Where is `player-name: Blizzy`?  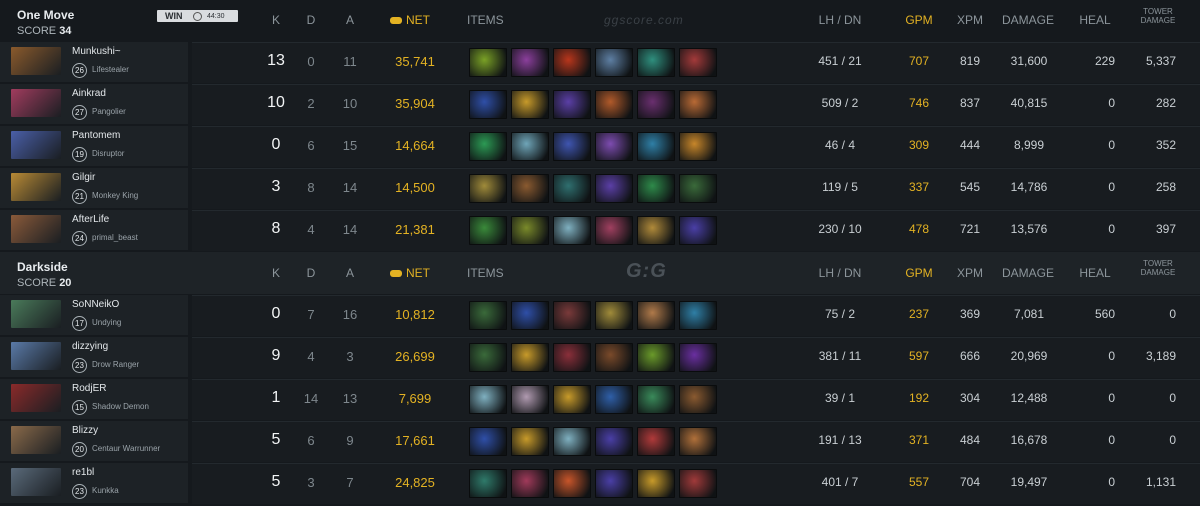 player-name: Blizzy is located at coordinates (85, 430).